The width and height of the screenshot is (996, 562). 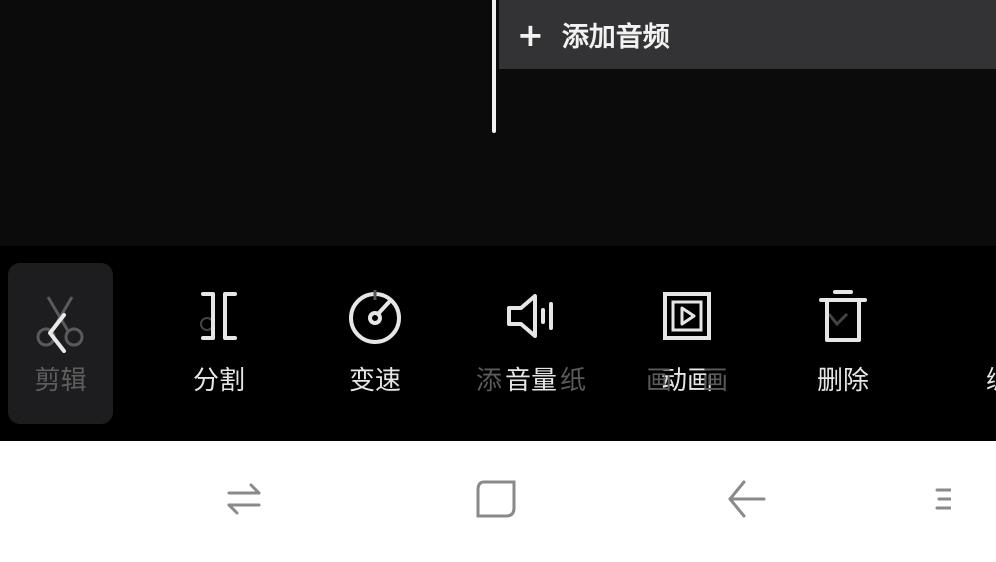 I want to click on ghost-text-left: 画, so click(x=659, y=381).